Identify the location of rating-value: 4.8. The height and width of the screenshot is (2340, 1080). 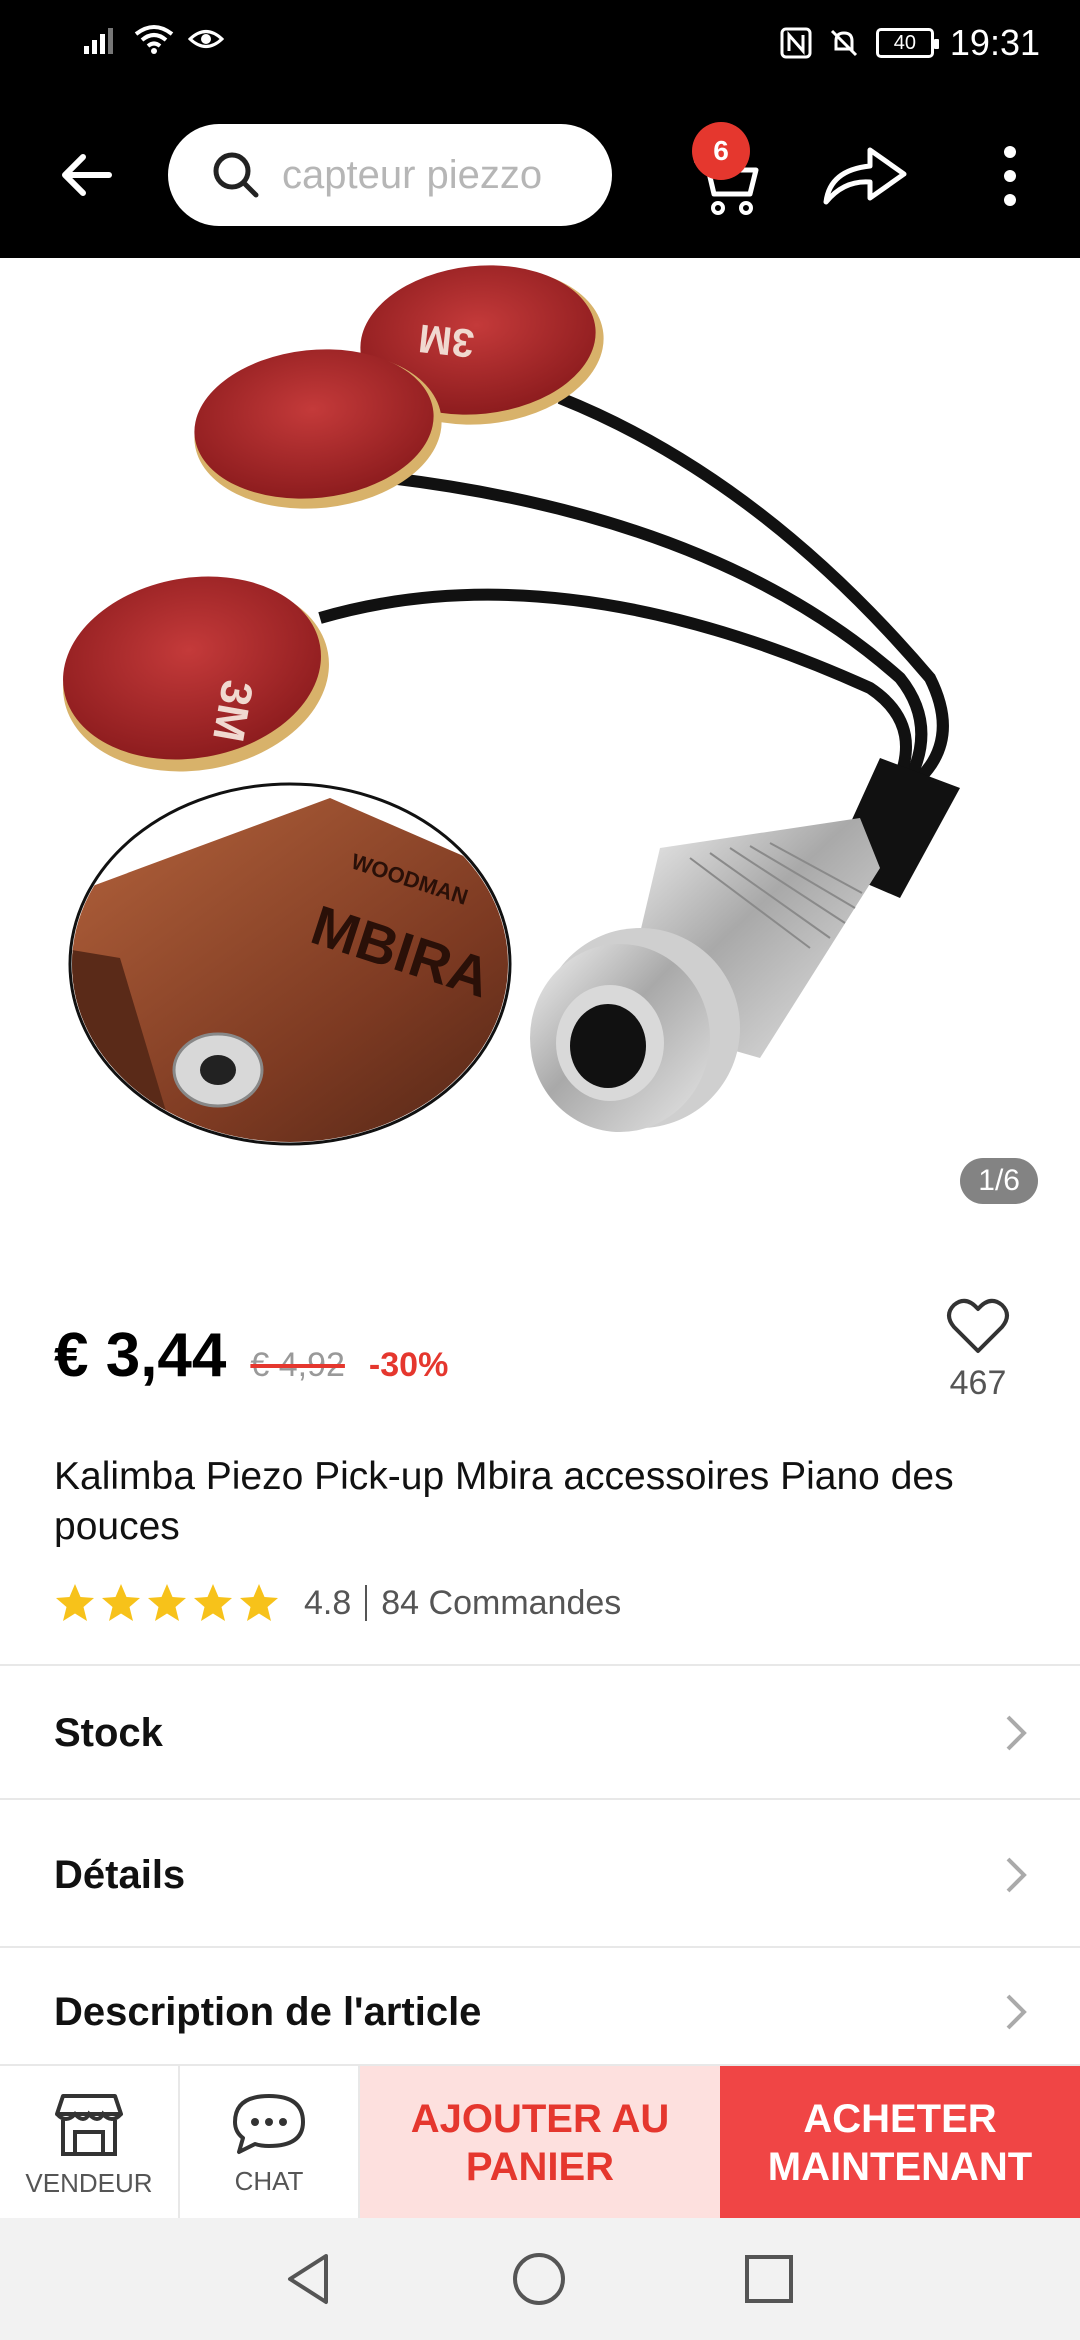
(328, 1602).